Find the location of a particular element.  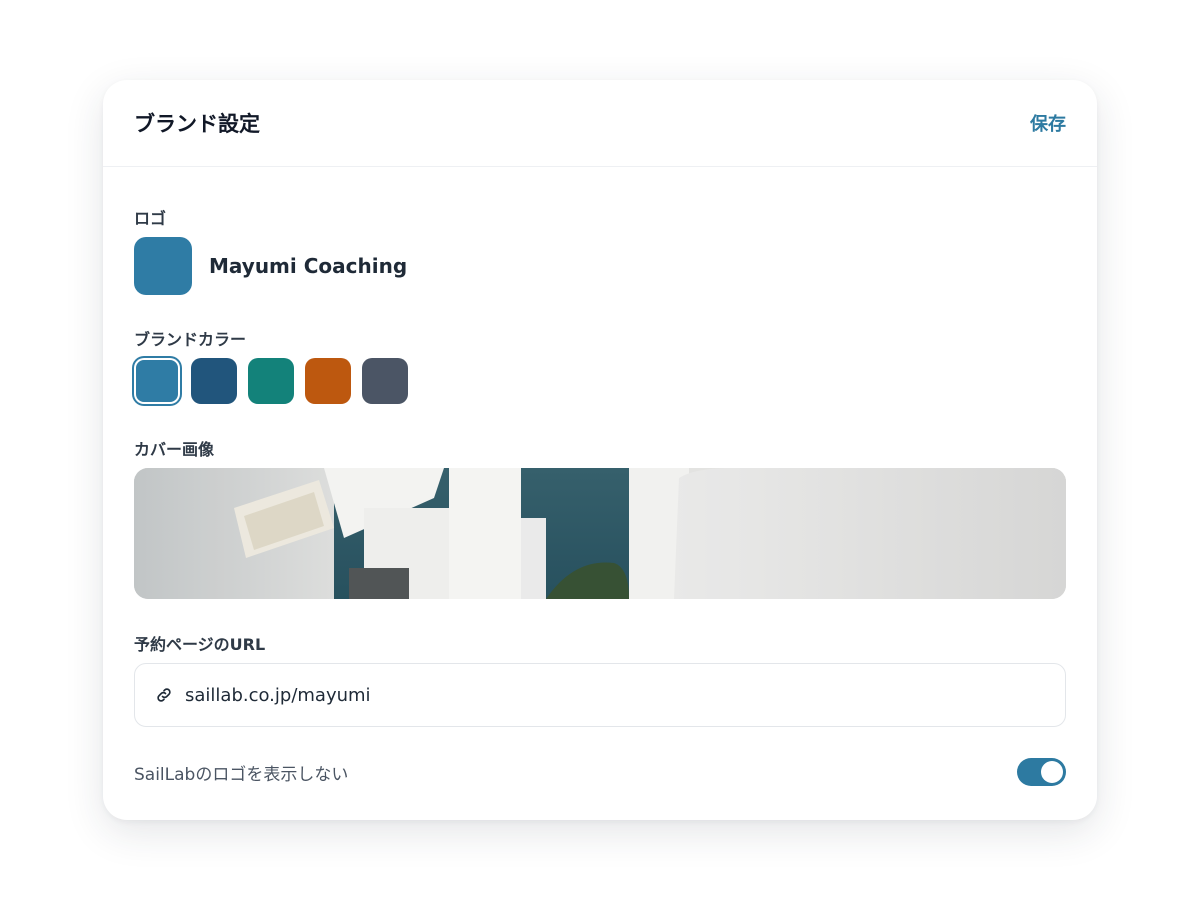

logo-label: ロゴ is located at coordinates (150, 218).